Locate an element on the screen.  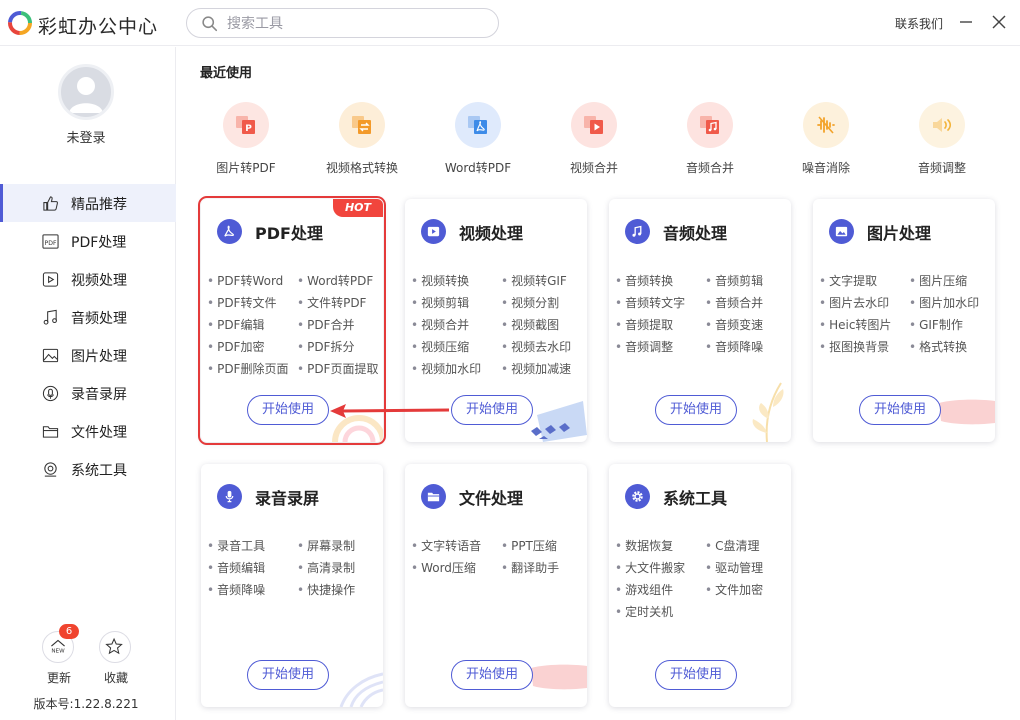
feature-item: 格式转换 is located at coordinates (938, 346).